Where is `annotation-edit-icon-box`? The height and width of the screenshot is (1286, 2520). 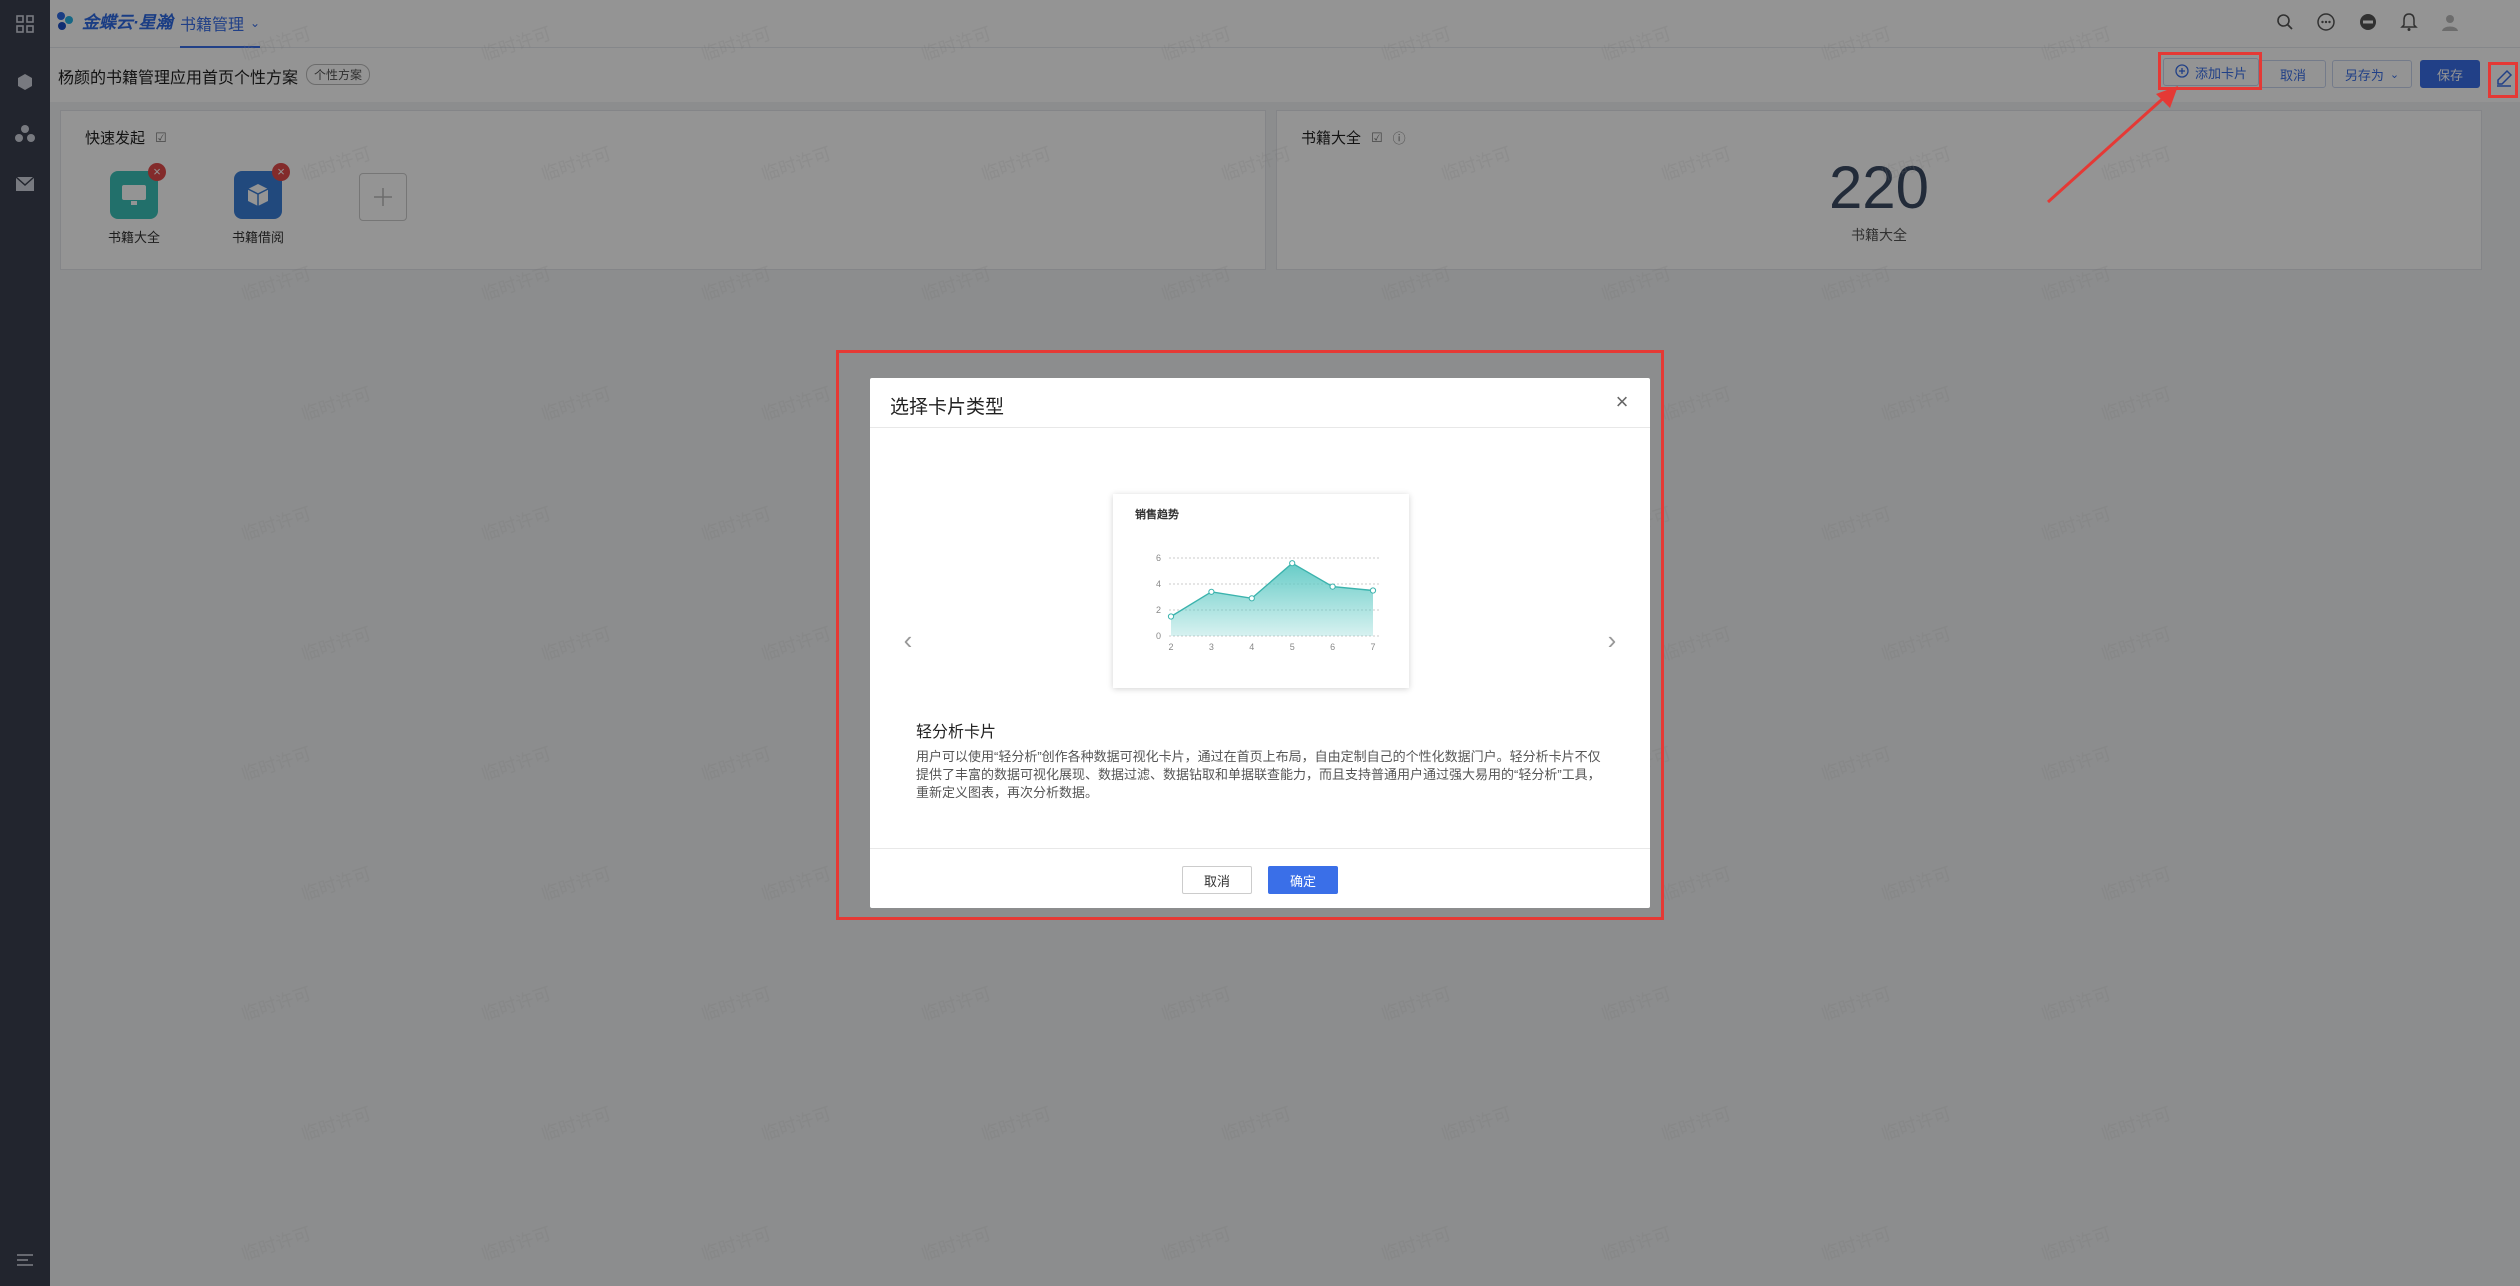 annotation-edit-icon-box is located at coordinates (2503, 80).